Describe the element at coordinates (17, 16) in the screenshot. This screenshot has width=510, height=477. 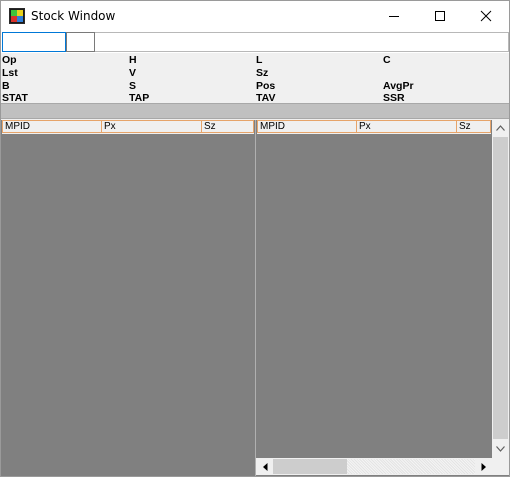
I see `app-grid-icon` at that location.